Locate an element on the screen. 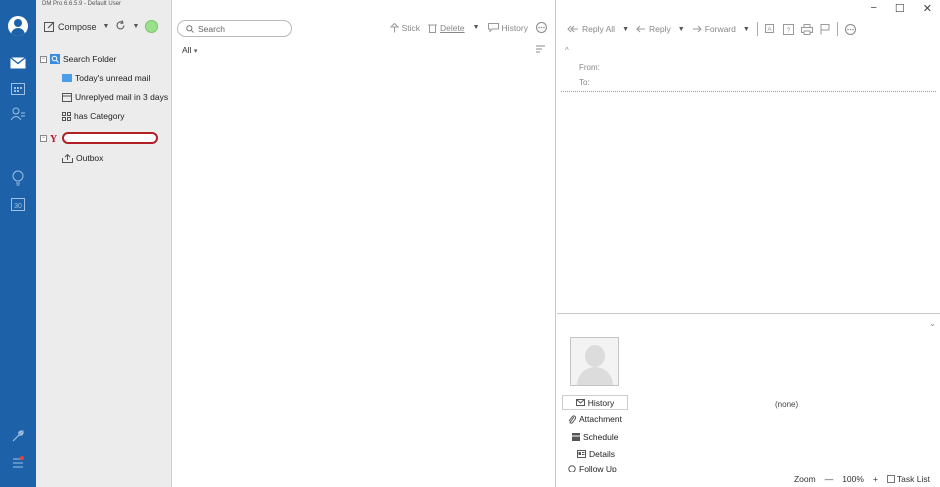 The image size is (940, 487). online-status-icon is located at coordinates (152, 26).